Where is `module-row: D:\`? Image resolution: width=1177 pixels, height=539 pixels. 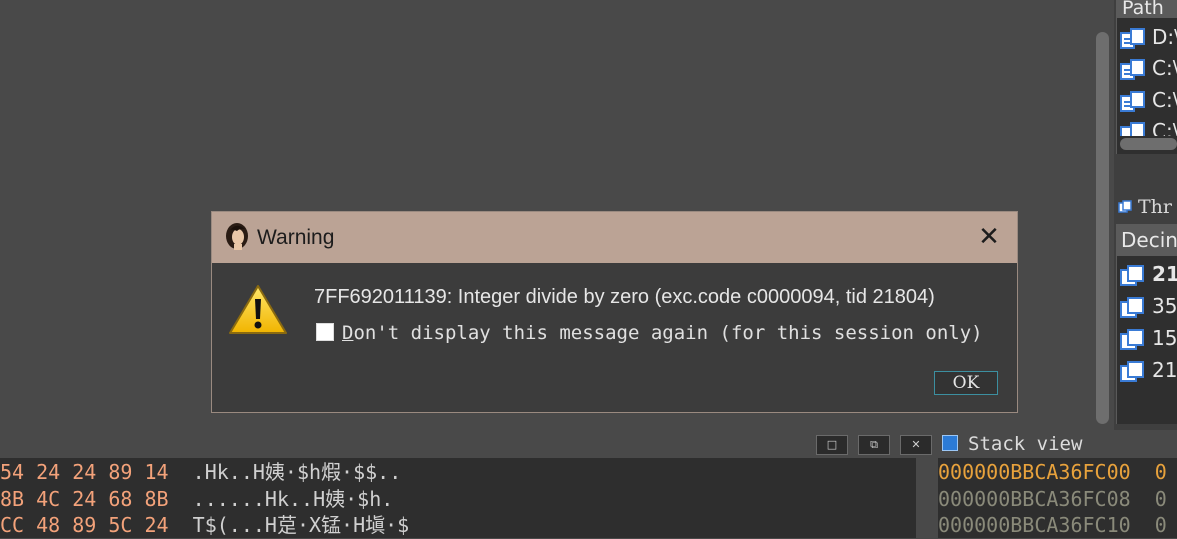 module-row: D:\ is located at coordinates (1148, 37).